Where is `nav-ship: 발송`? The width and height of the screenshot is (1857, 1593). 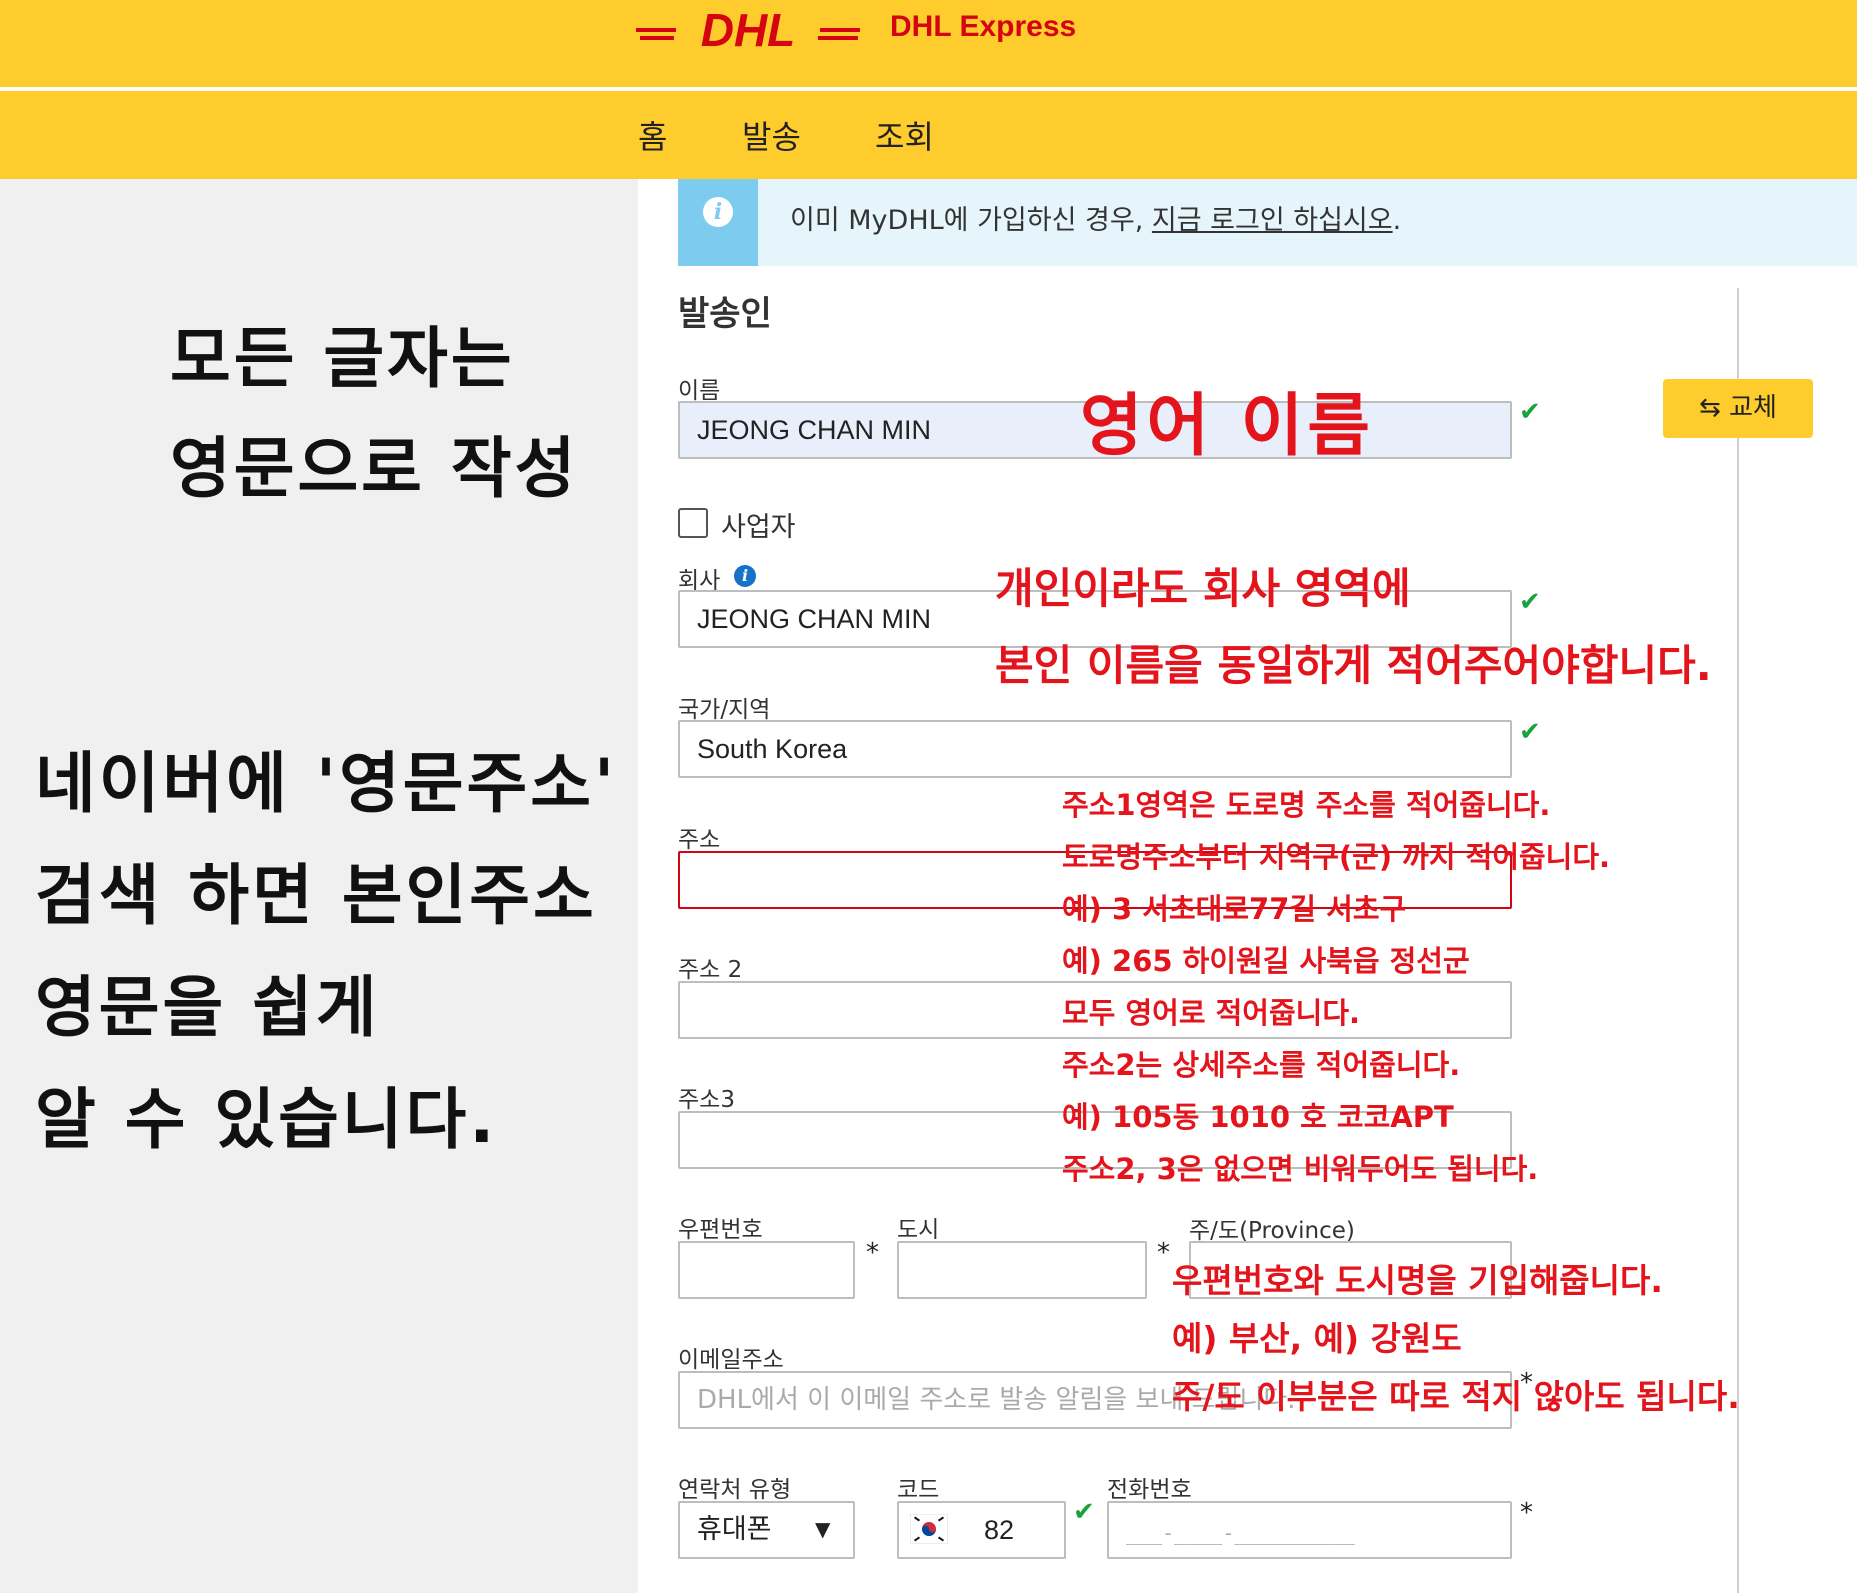 nav-ship: 발송 is located at coordinates (771, 135).